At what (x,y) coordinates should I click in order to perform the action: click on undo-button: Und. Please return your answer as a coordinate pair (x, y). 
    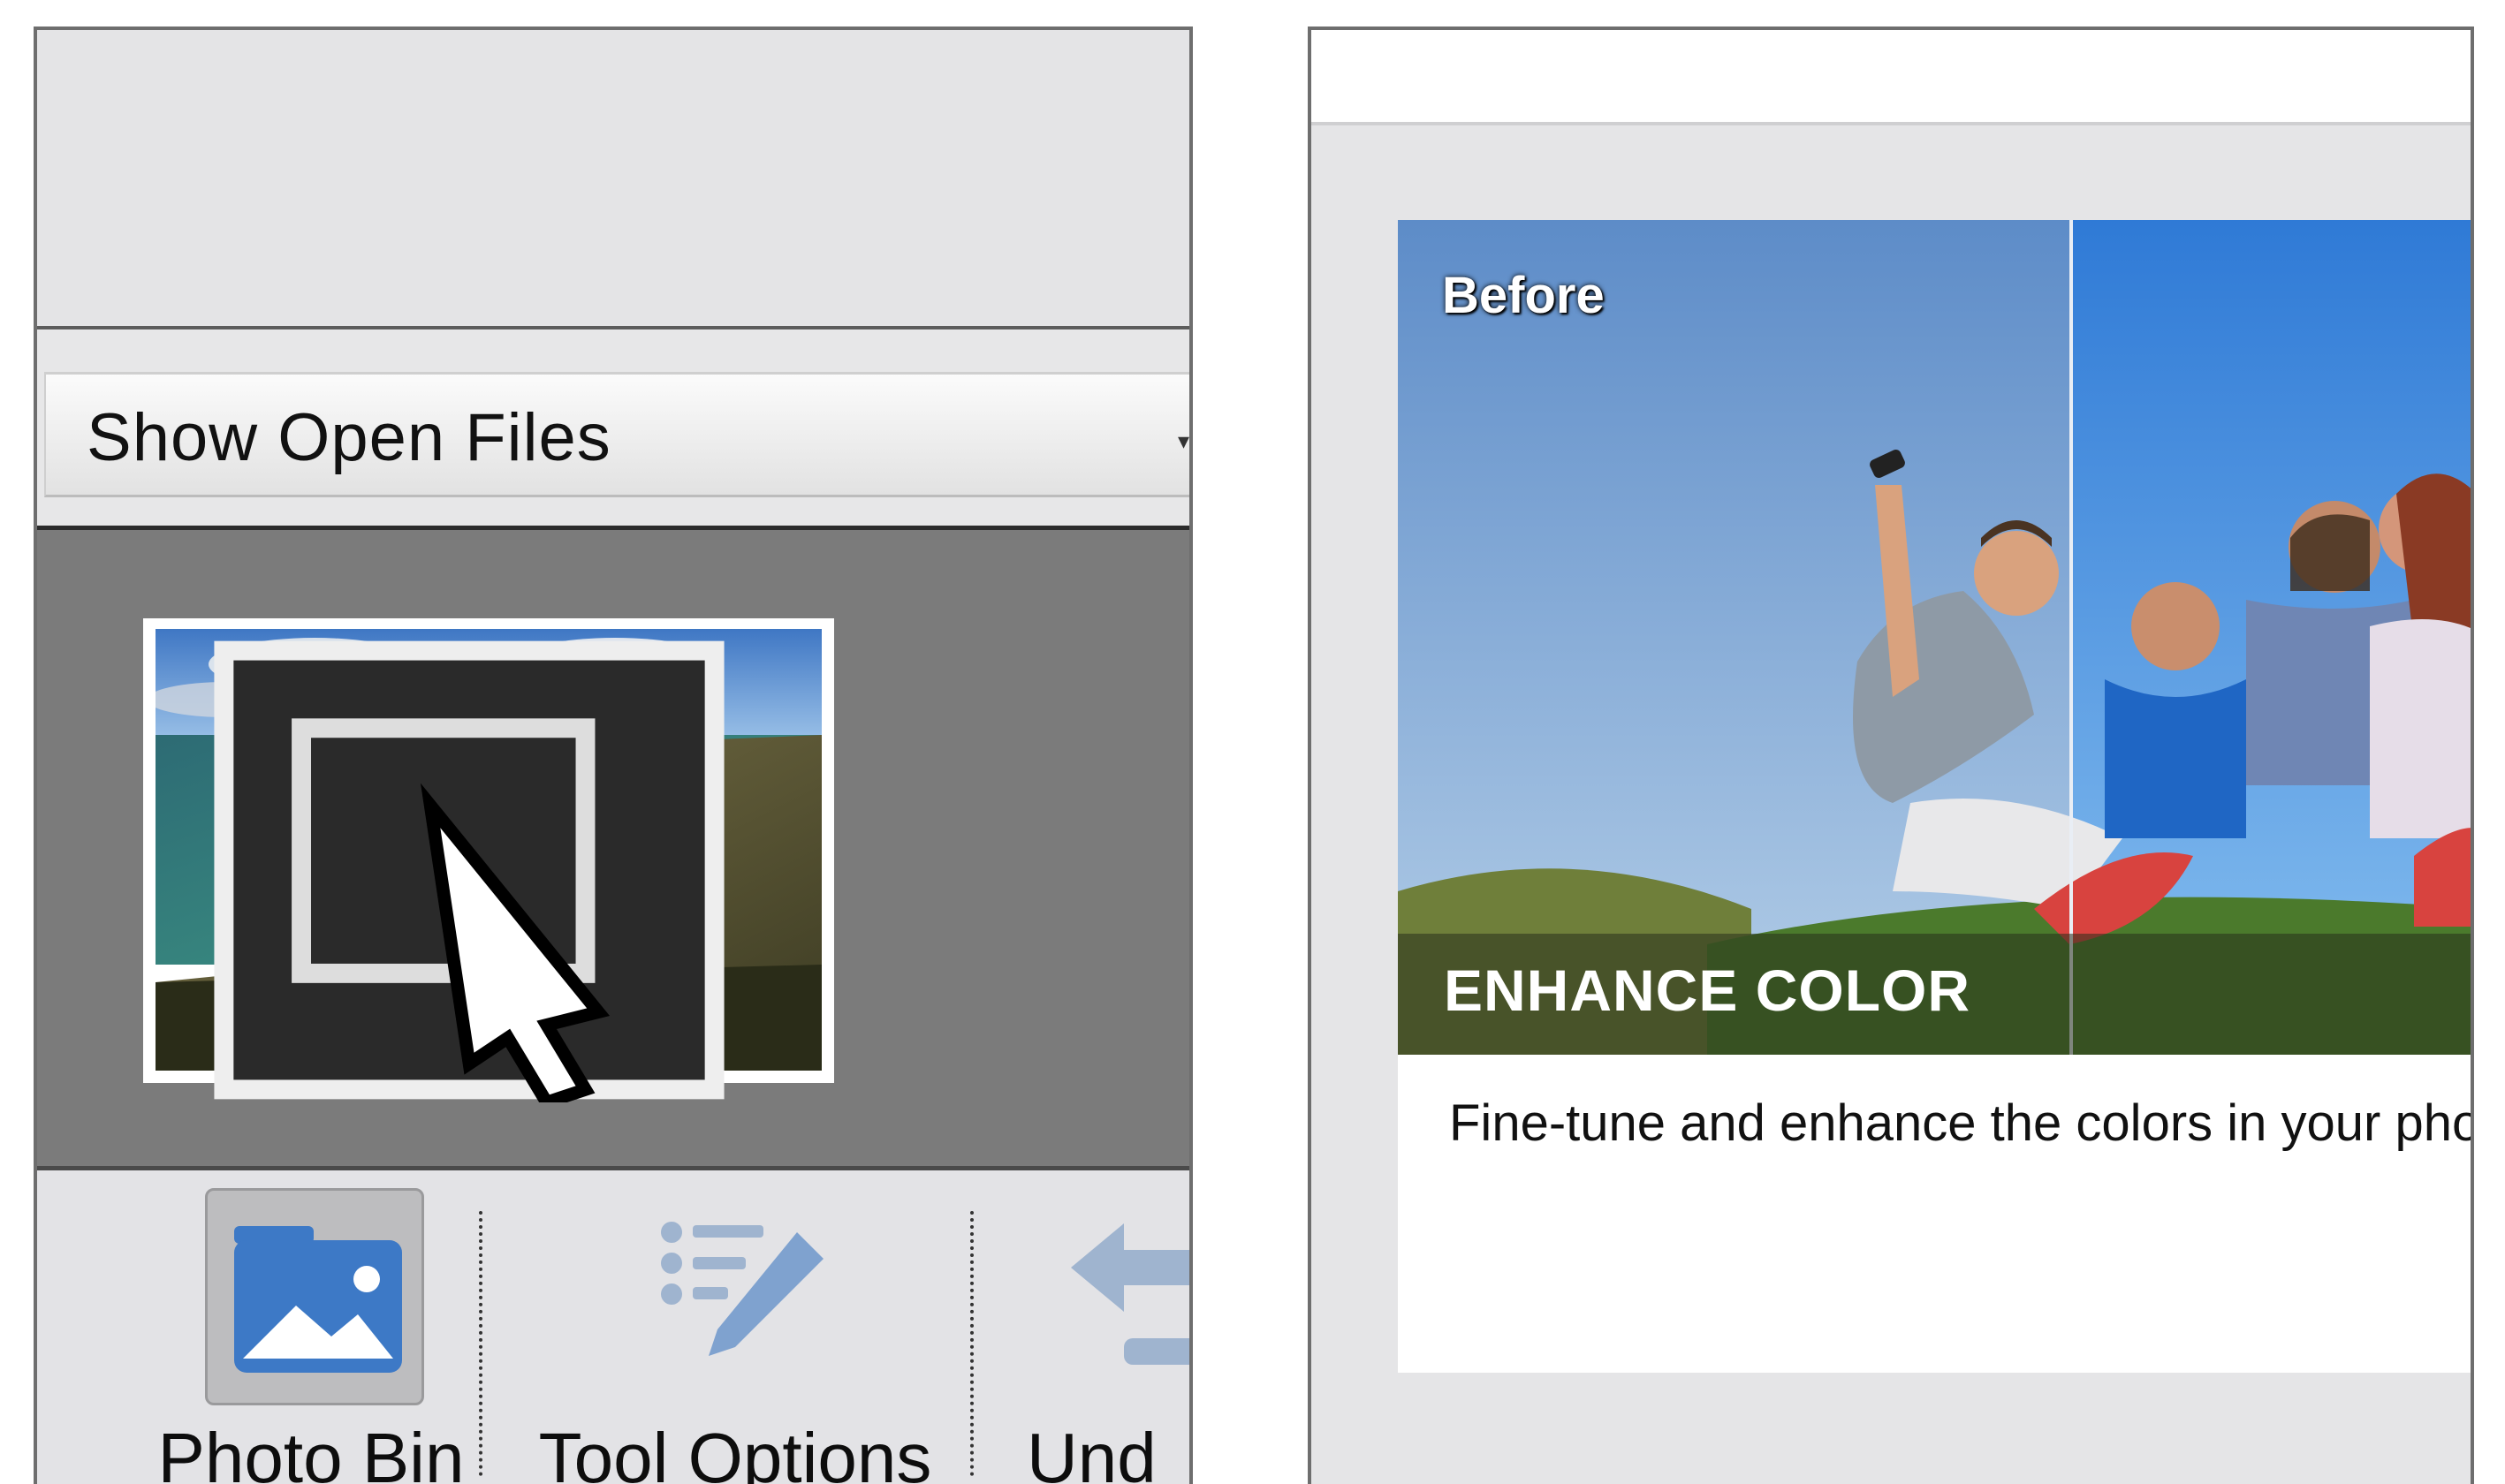
    Looking at the image, I should click on (1108, 1327).